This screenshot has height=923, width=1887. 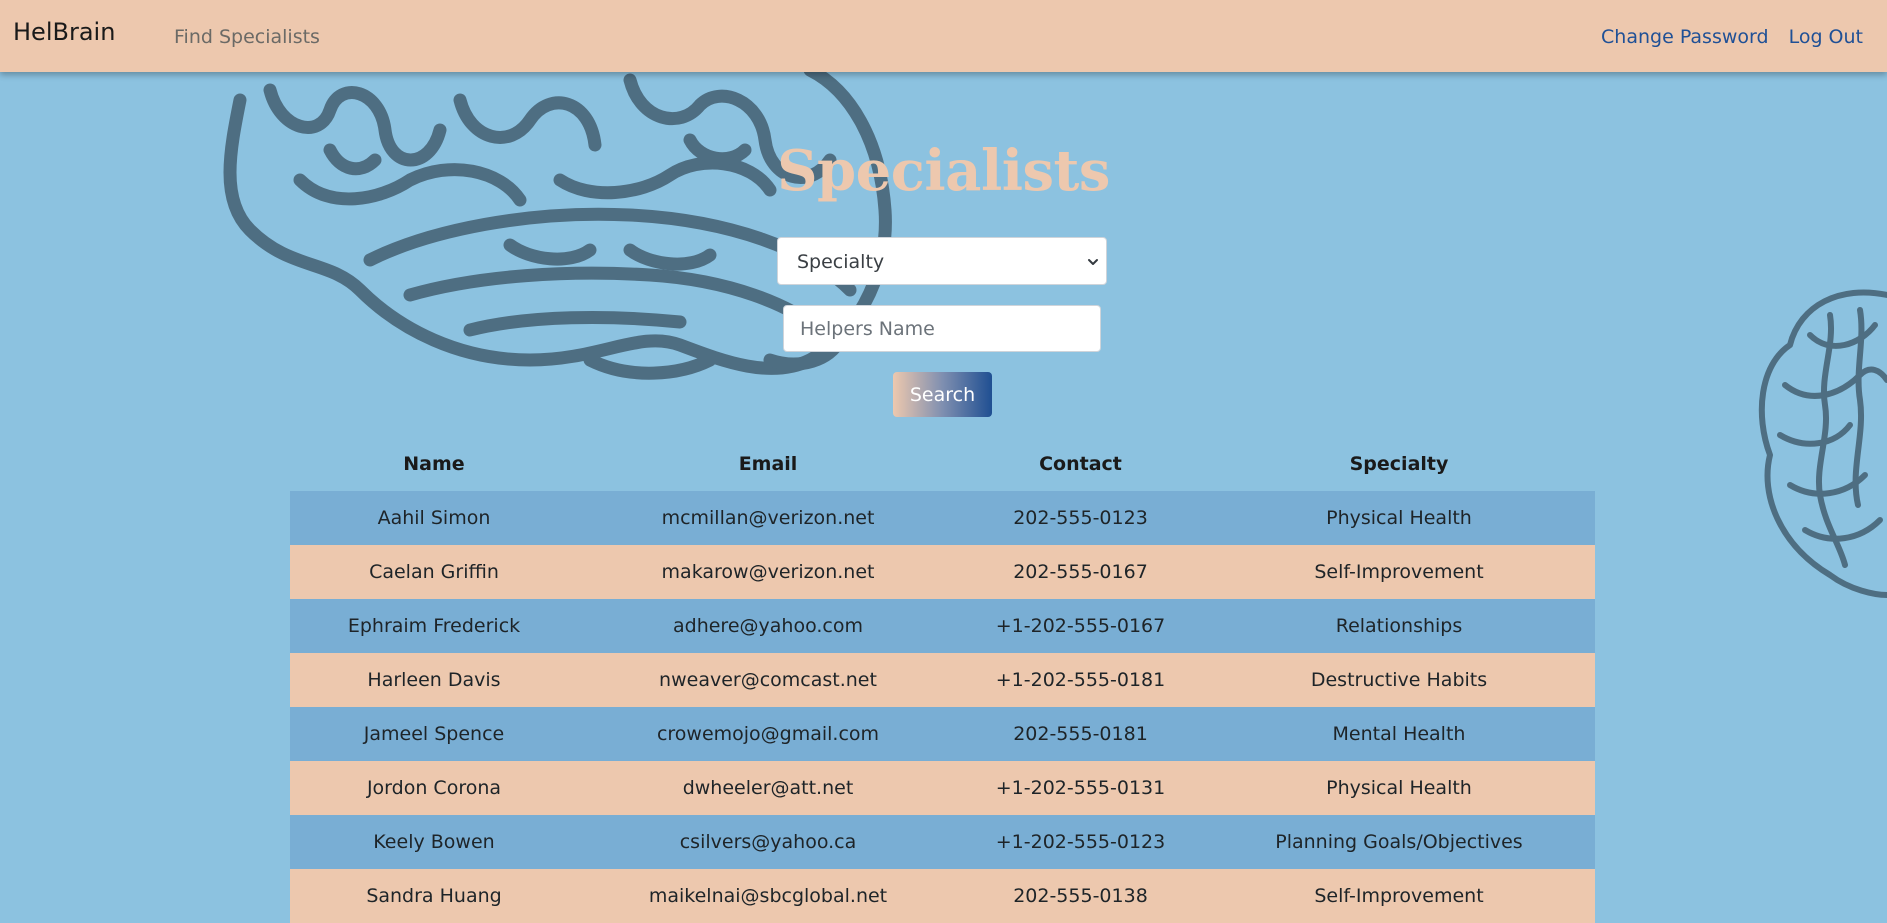 I want to click on cell-contact: +1-202-555-0123, so click(x=1080, y=842).